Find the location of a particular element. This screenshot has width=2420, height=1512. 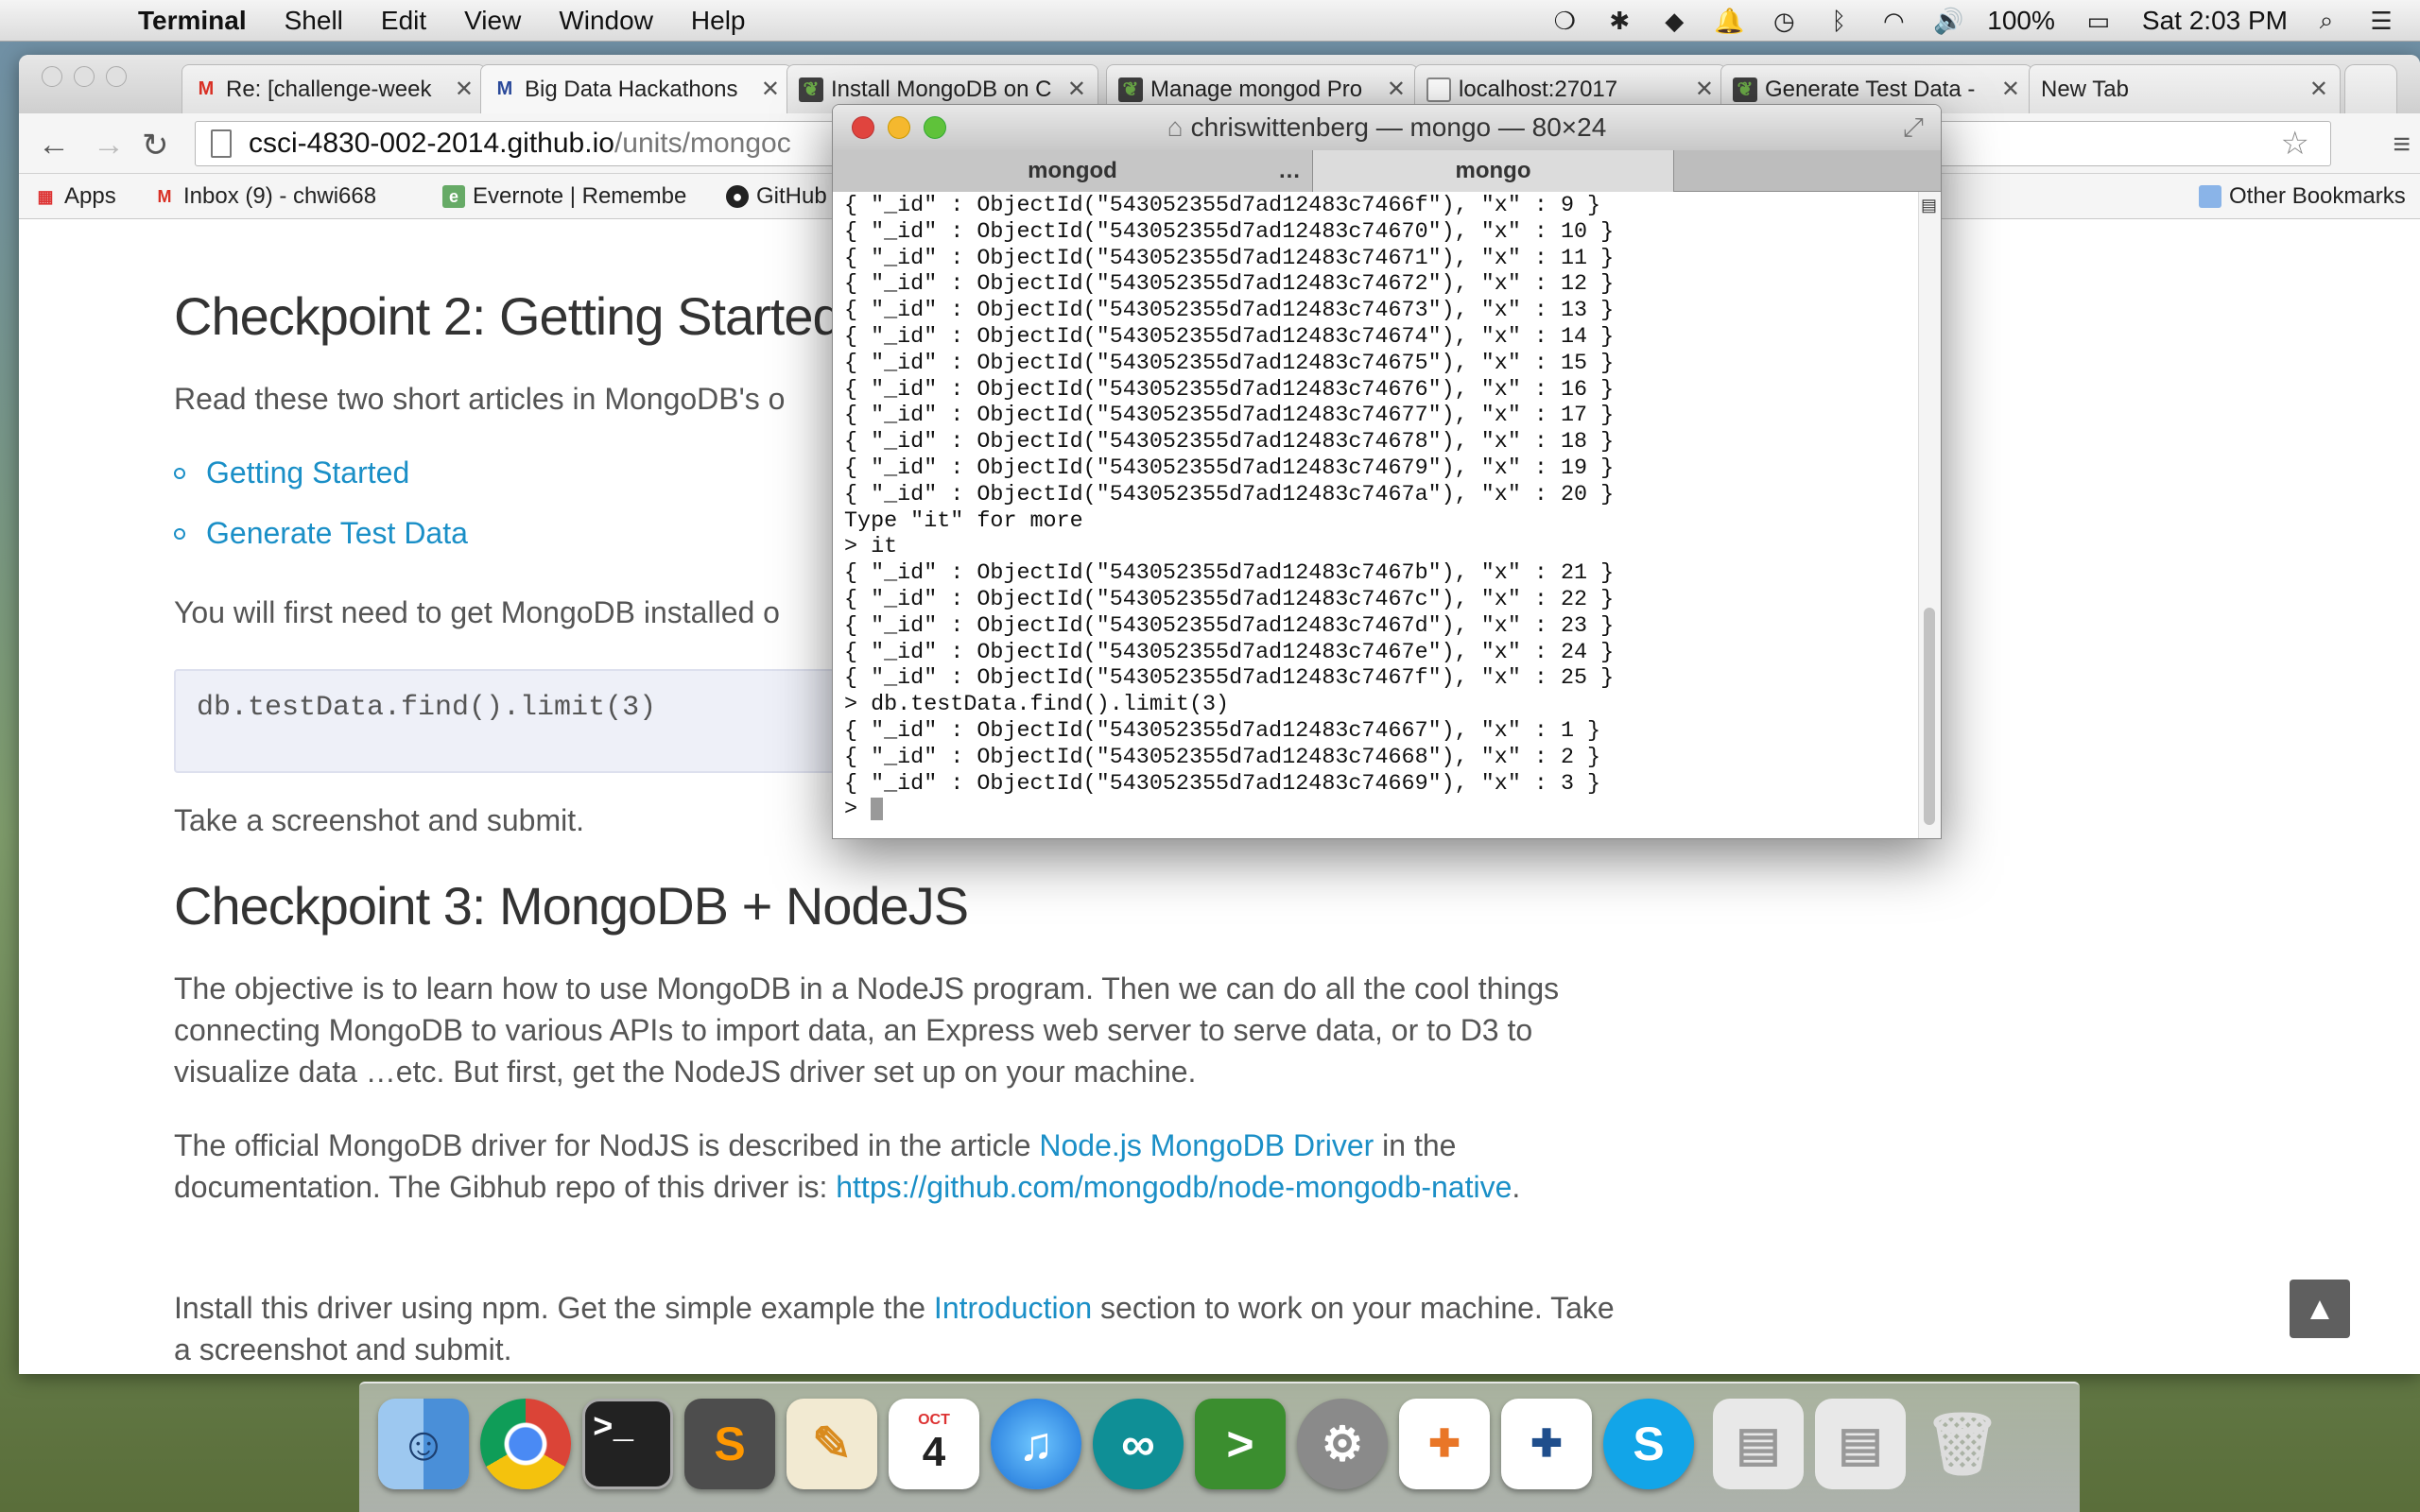

reload-icon: ↻ is located at coordinates (155, 145).